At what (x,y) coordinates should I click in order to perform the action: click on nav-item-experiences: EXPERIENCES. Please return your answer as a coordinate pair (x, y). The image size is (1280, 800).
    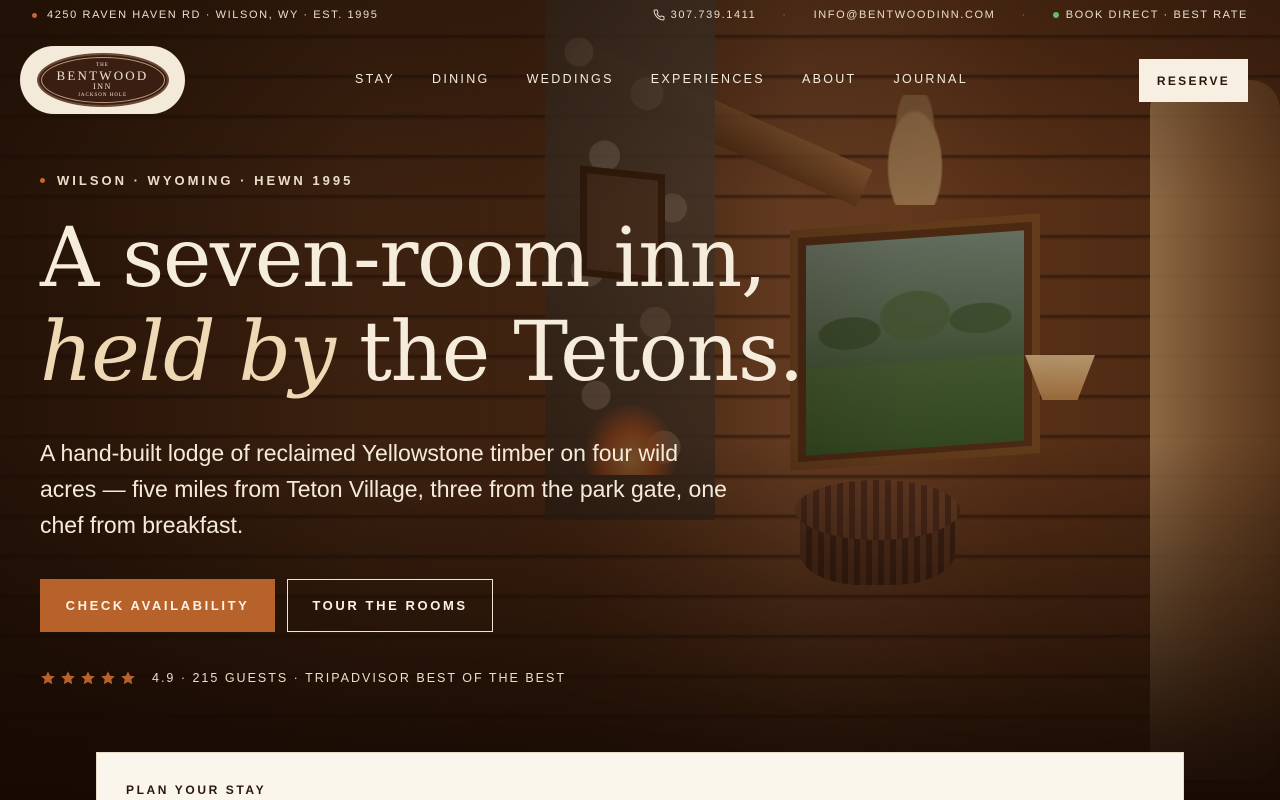
    Looking at the image, I should click on (708, 79).